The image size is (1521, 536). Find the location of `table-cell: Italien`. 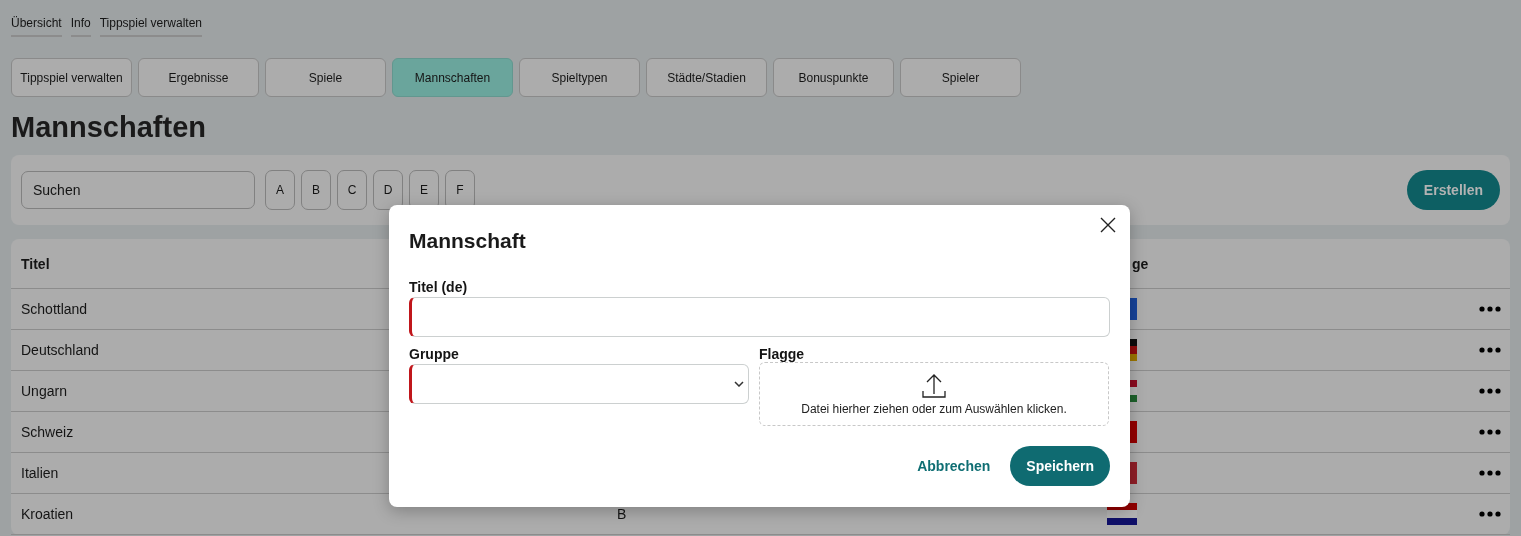

table-cell: Italien is located at coordinates (40, 473).